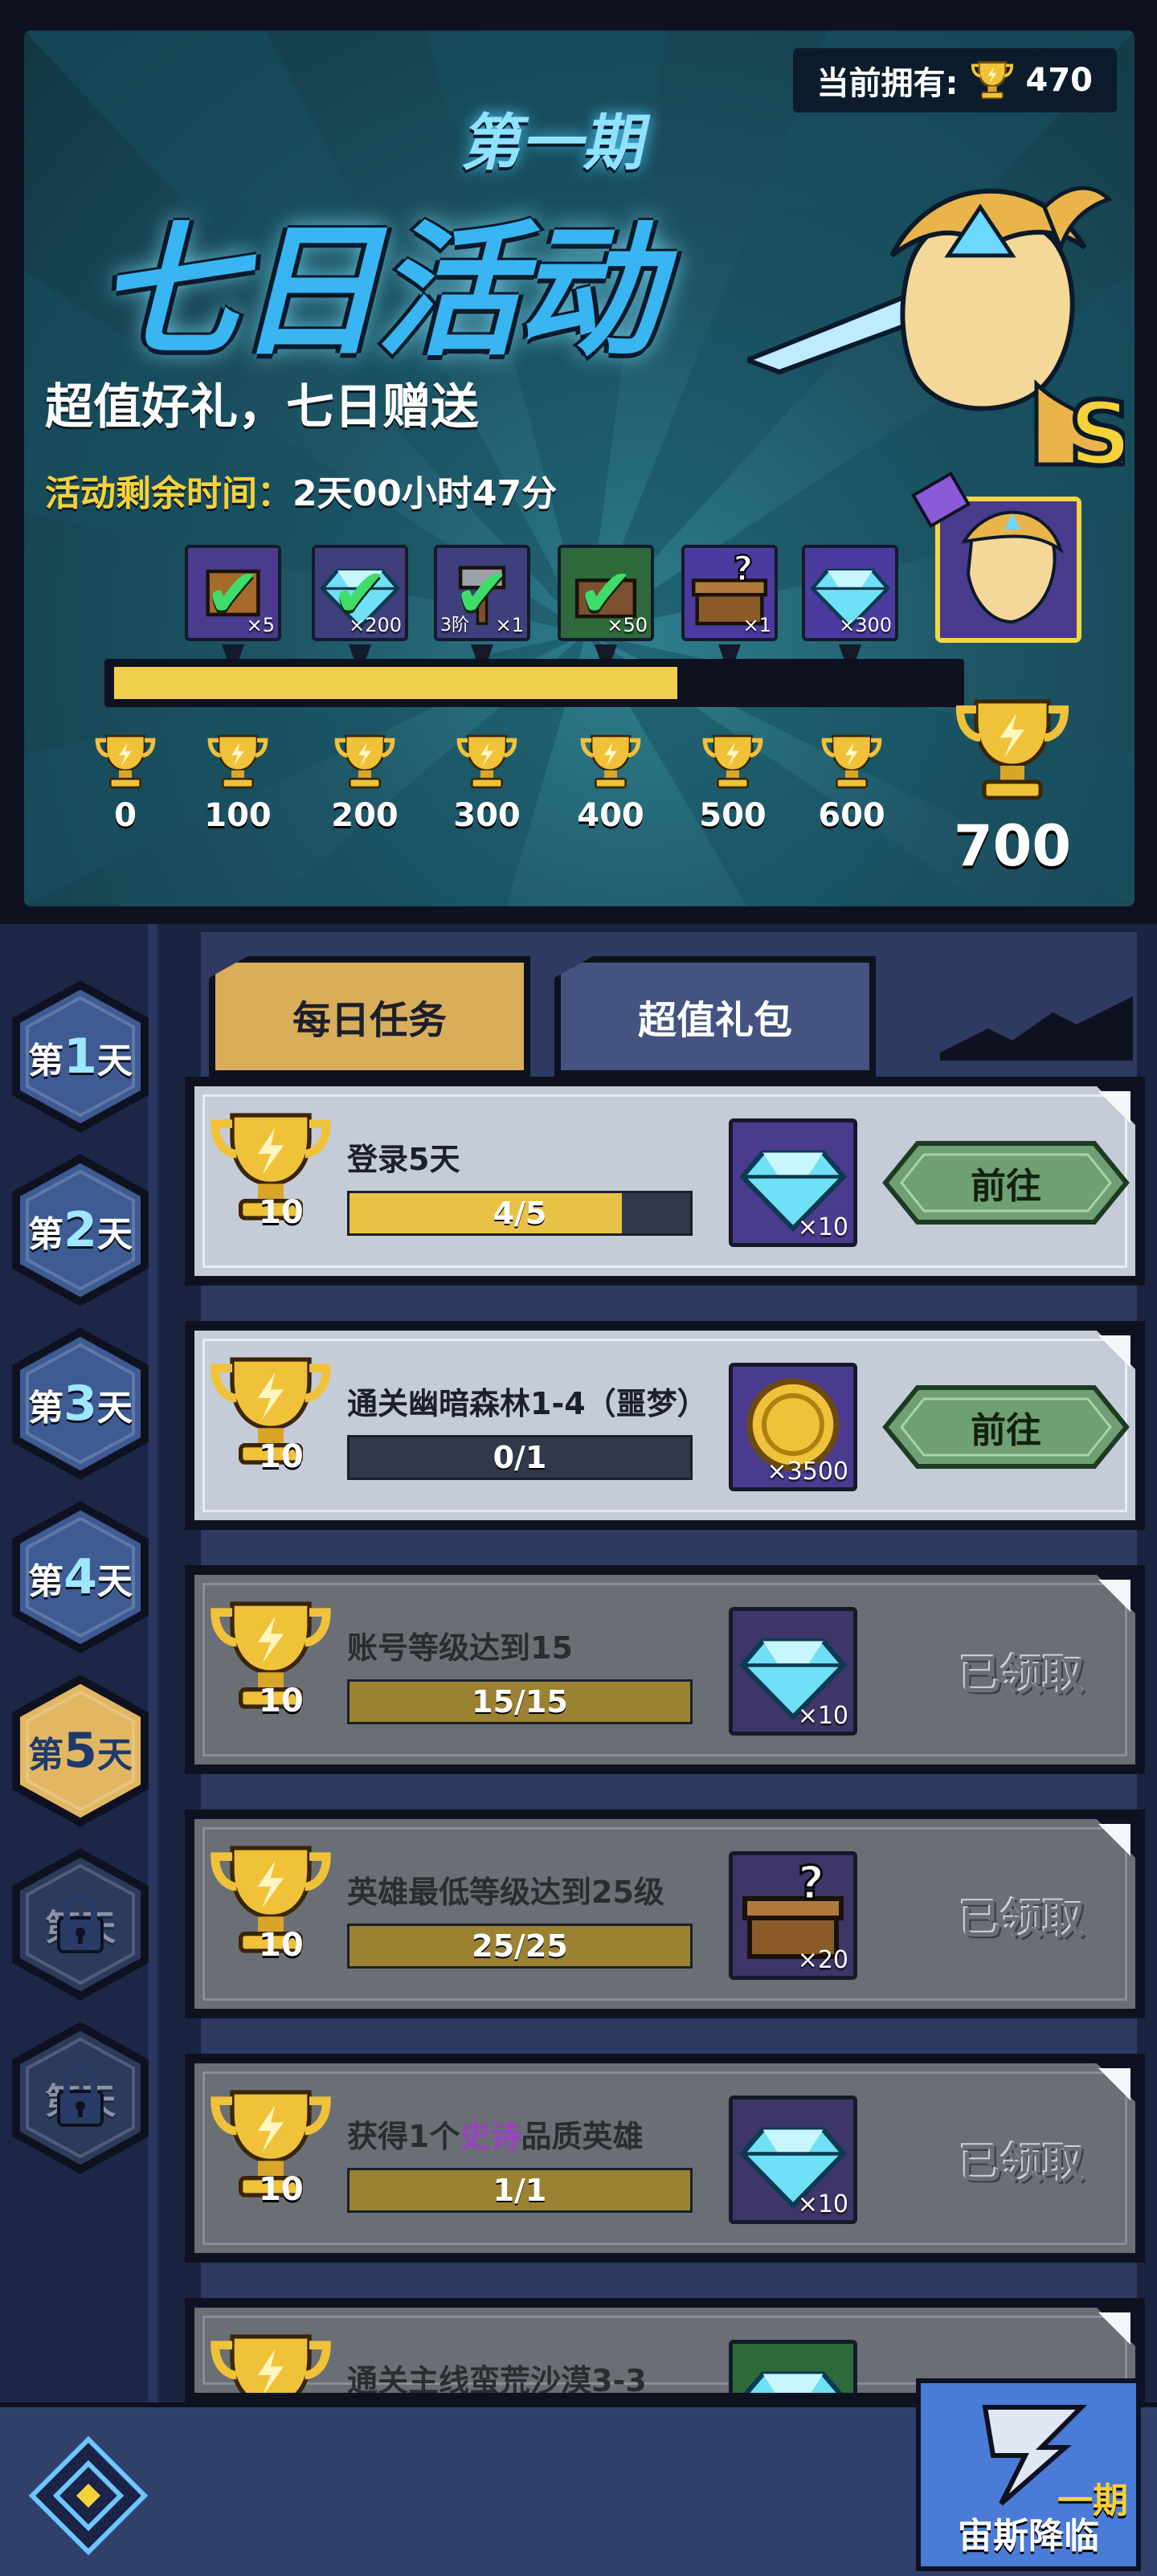 This screenshot has width=1157, height=2576. I want to click on gem-icon, so click(793, 2382).